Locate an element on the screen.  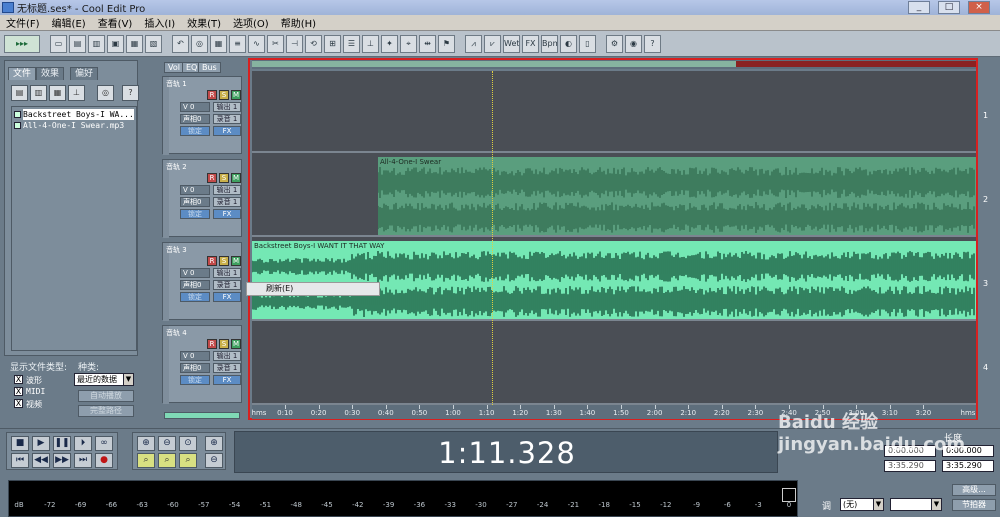
tab-vol: Vol is located at coordinates (174, 67).